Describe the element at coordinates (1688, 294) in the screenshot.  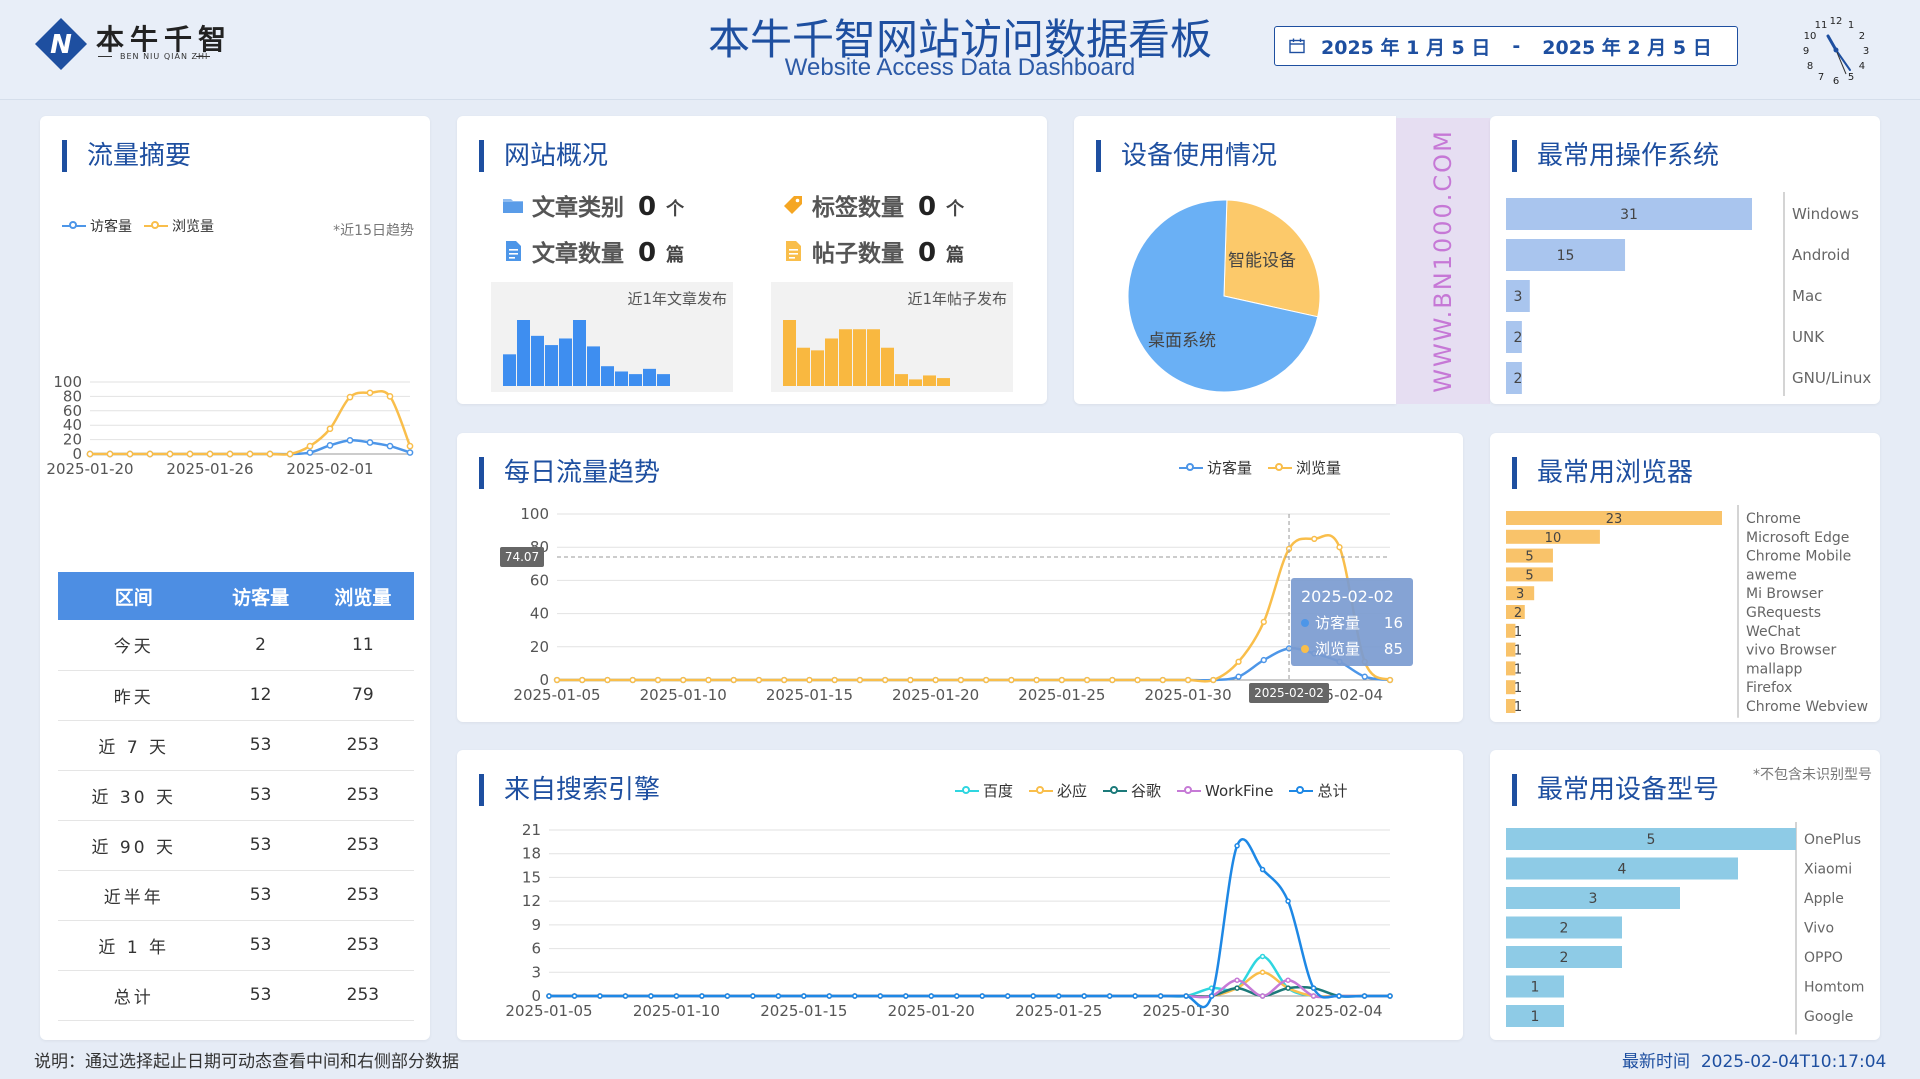
I see `os-bar-chart: 31 Windows 15 Android 3 Mac 2 UNK 2 GNU/Linux` at that location.